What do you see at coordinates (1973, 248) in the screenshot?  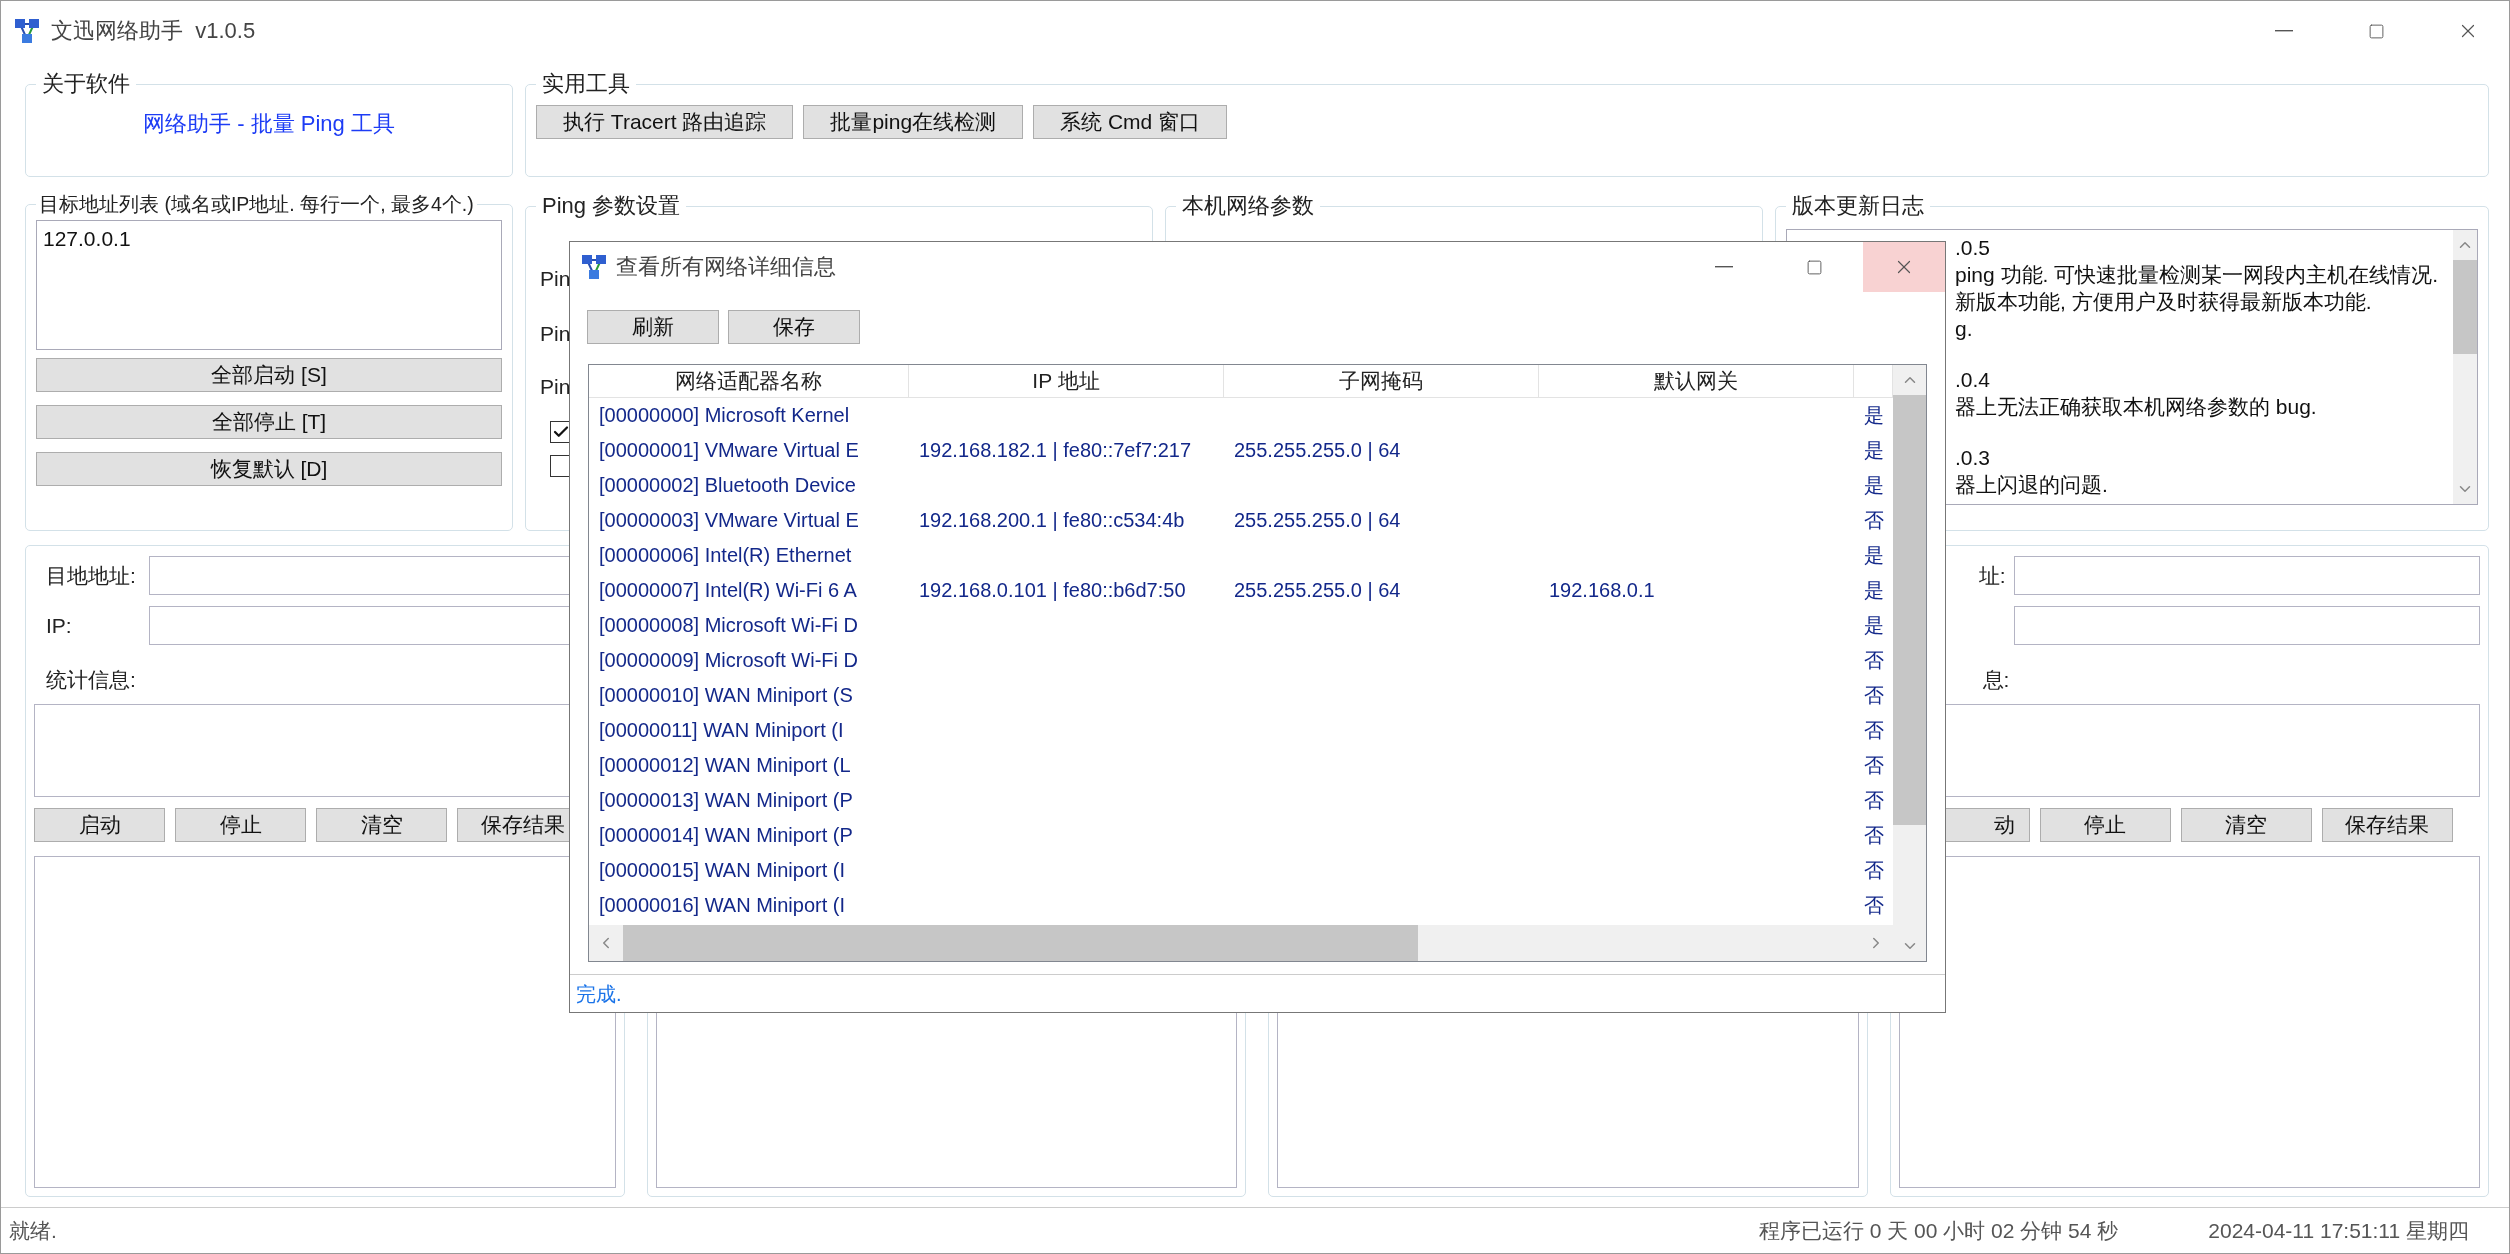 I see `changelog-line: .0.5` at bounding box center [1973, 248].